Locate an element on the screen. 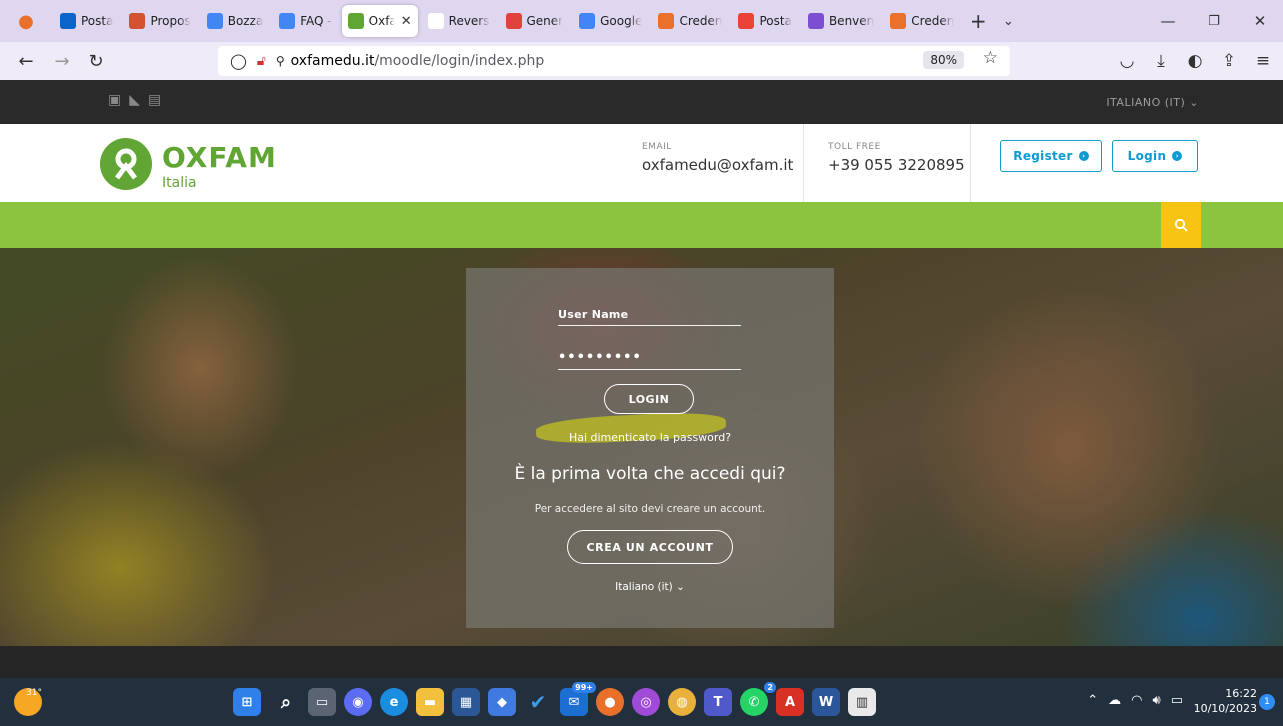  google-icon is located at coordinates (587, 21).